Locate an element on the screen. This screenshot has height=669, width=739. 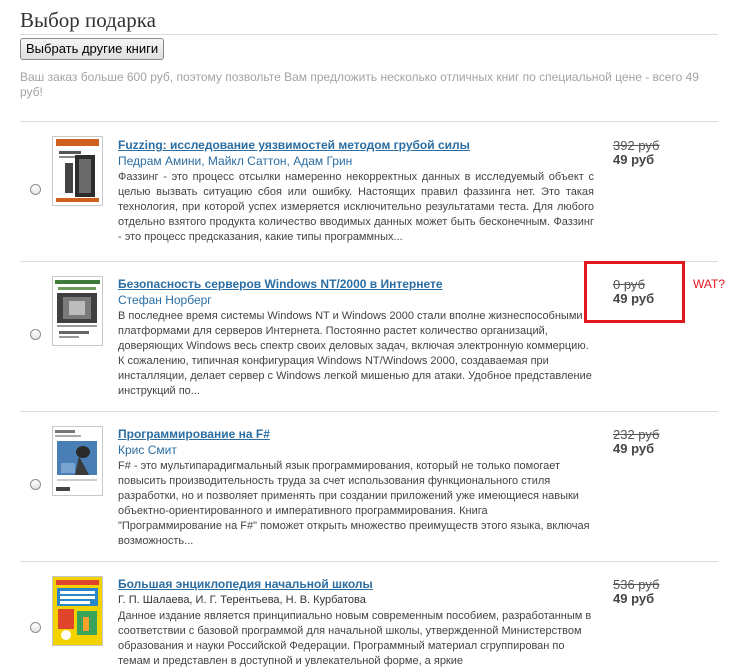
book-authors: Педрам Амини, Майкл Саттон, Адам Грин is located at coordinates (235, 161).